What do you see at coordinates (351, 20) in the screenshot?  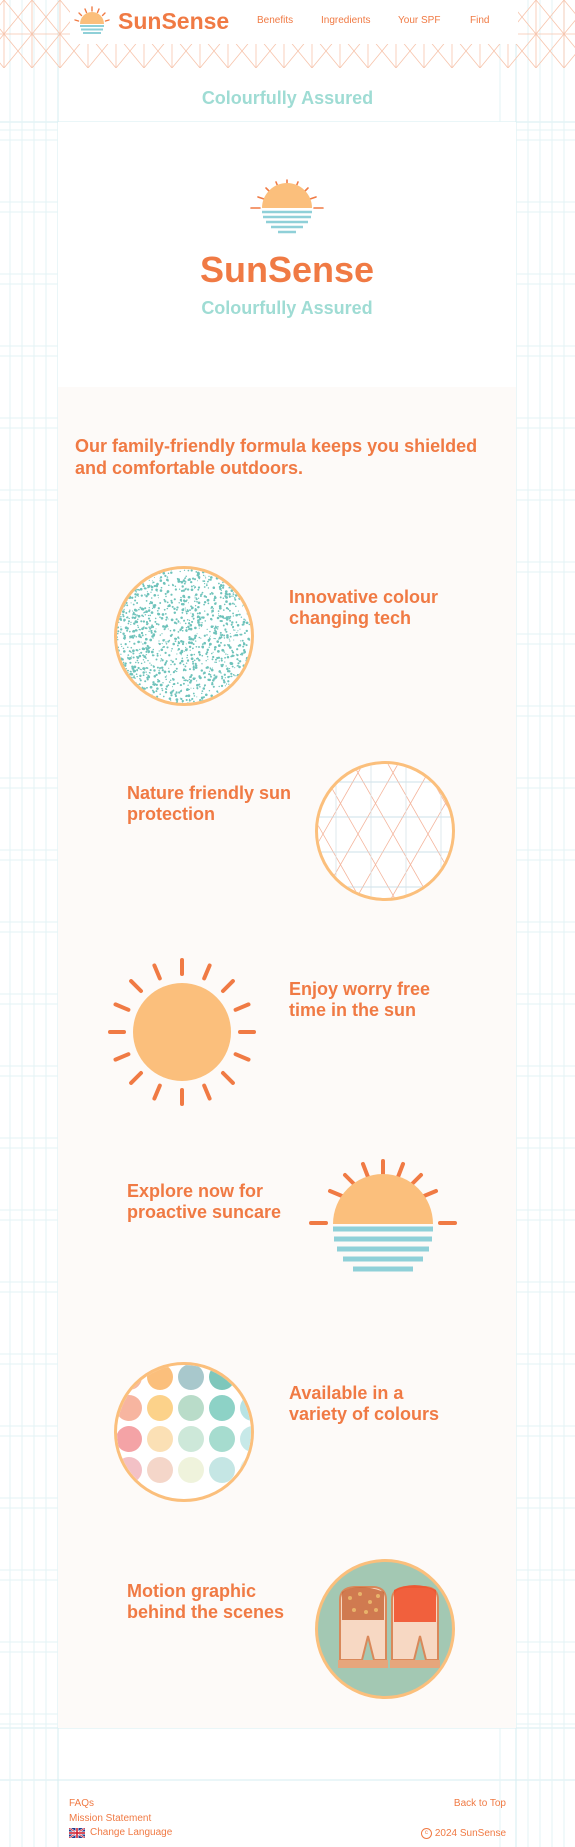 I see `nav-ingredients: Ingredients` at bounding box center [351, 20].